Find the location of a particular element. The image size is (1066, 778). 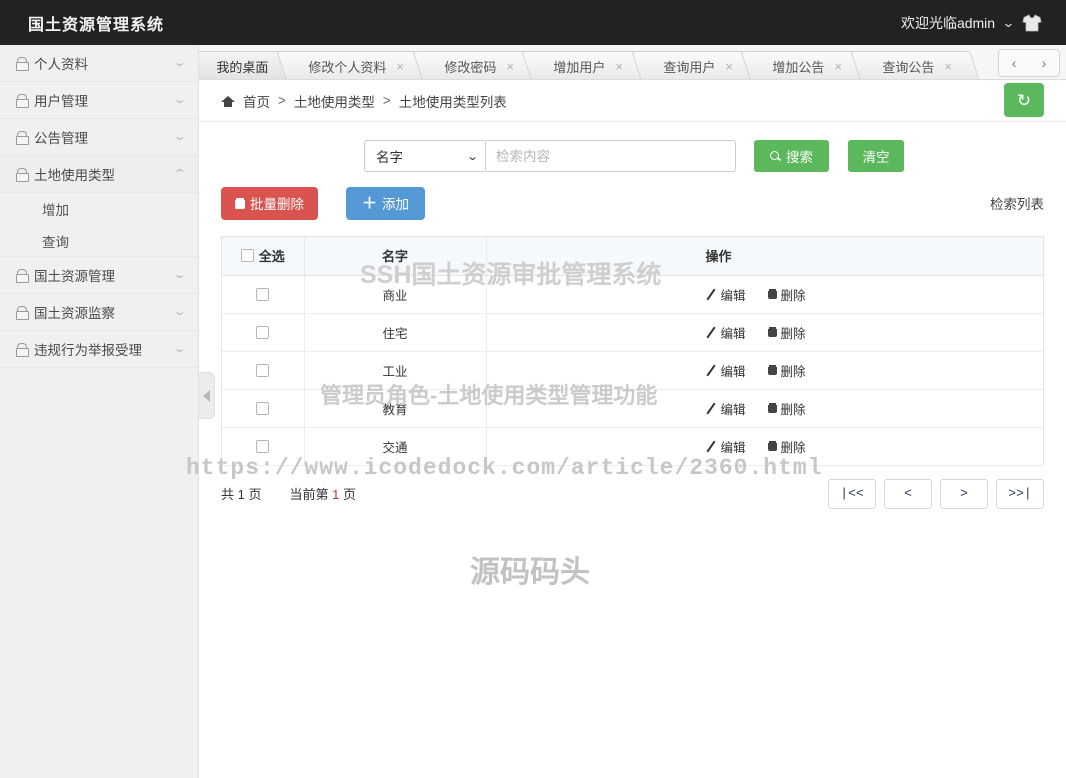

tab-prev-icon: ‹ is located at coordinates (1014, 63).